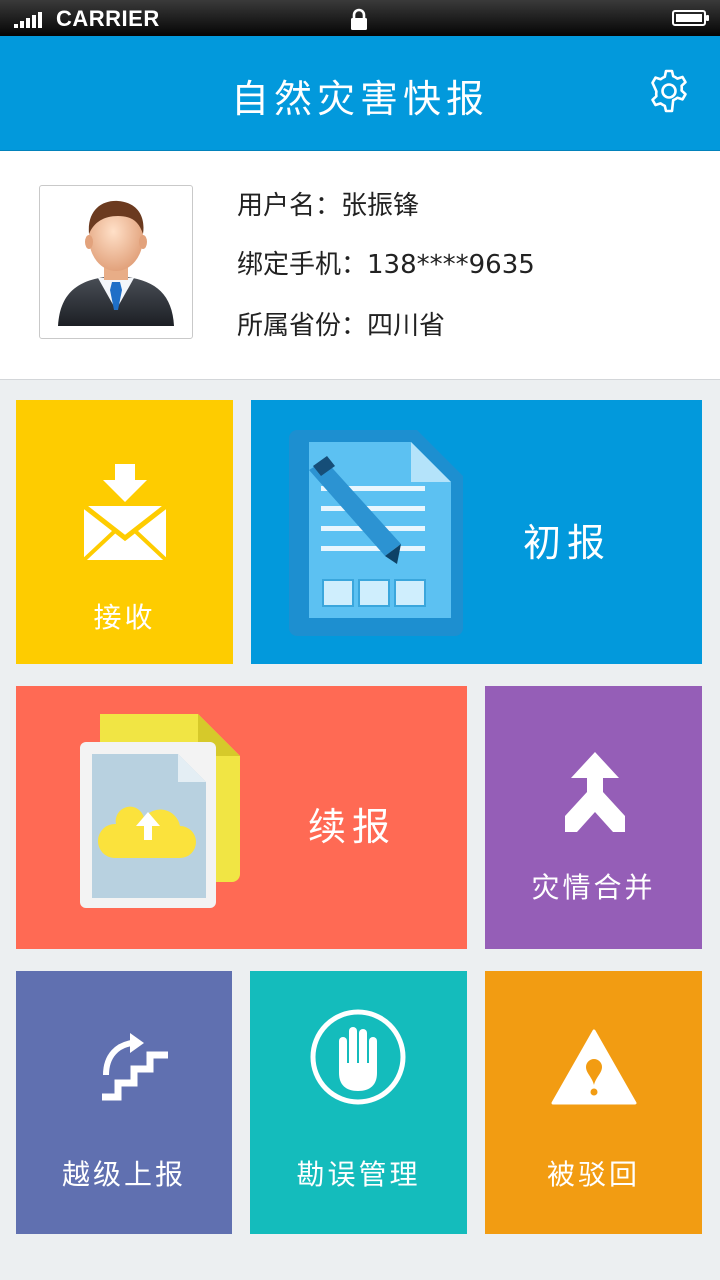 The width and height of the screenshot is (720, 1280). I want to click on tile-initial-report-label: 初报, so click(567, 543).